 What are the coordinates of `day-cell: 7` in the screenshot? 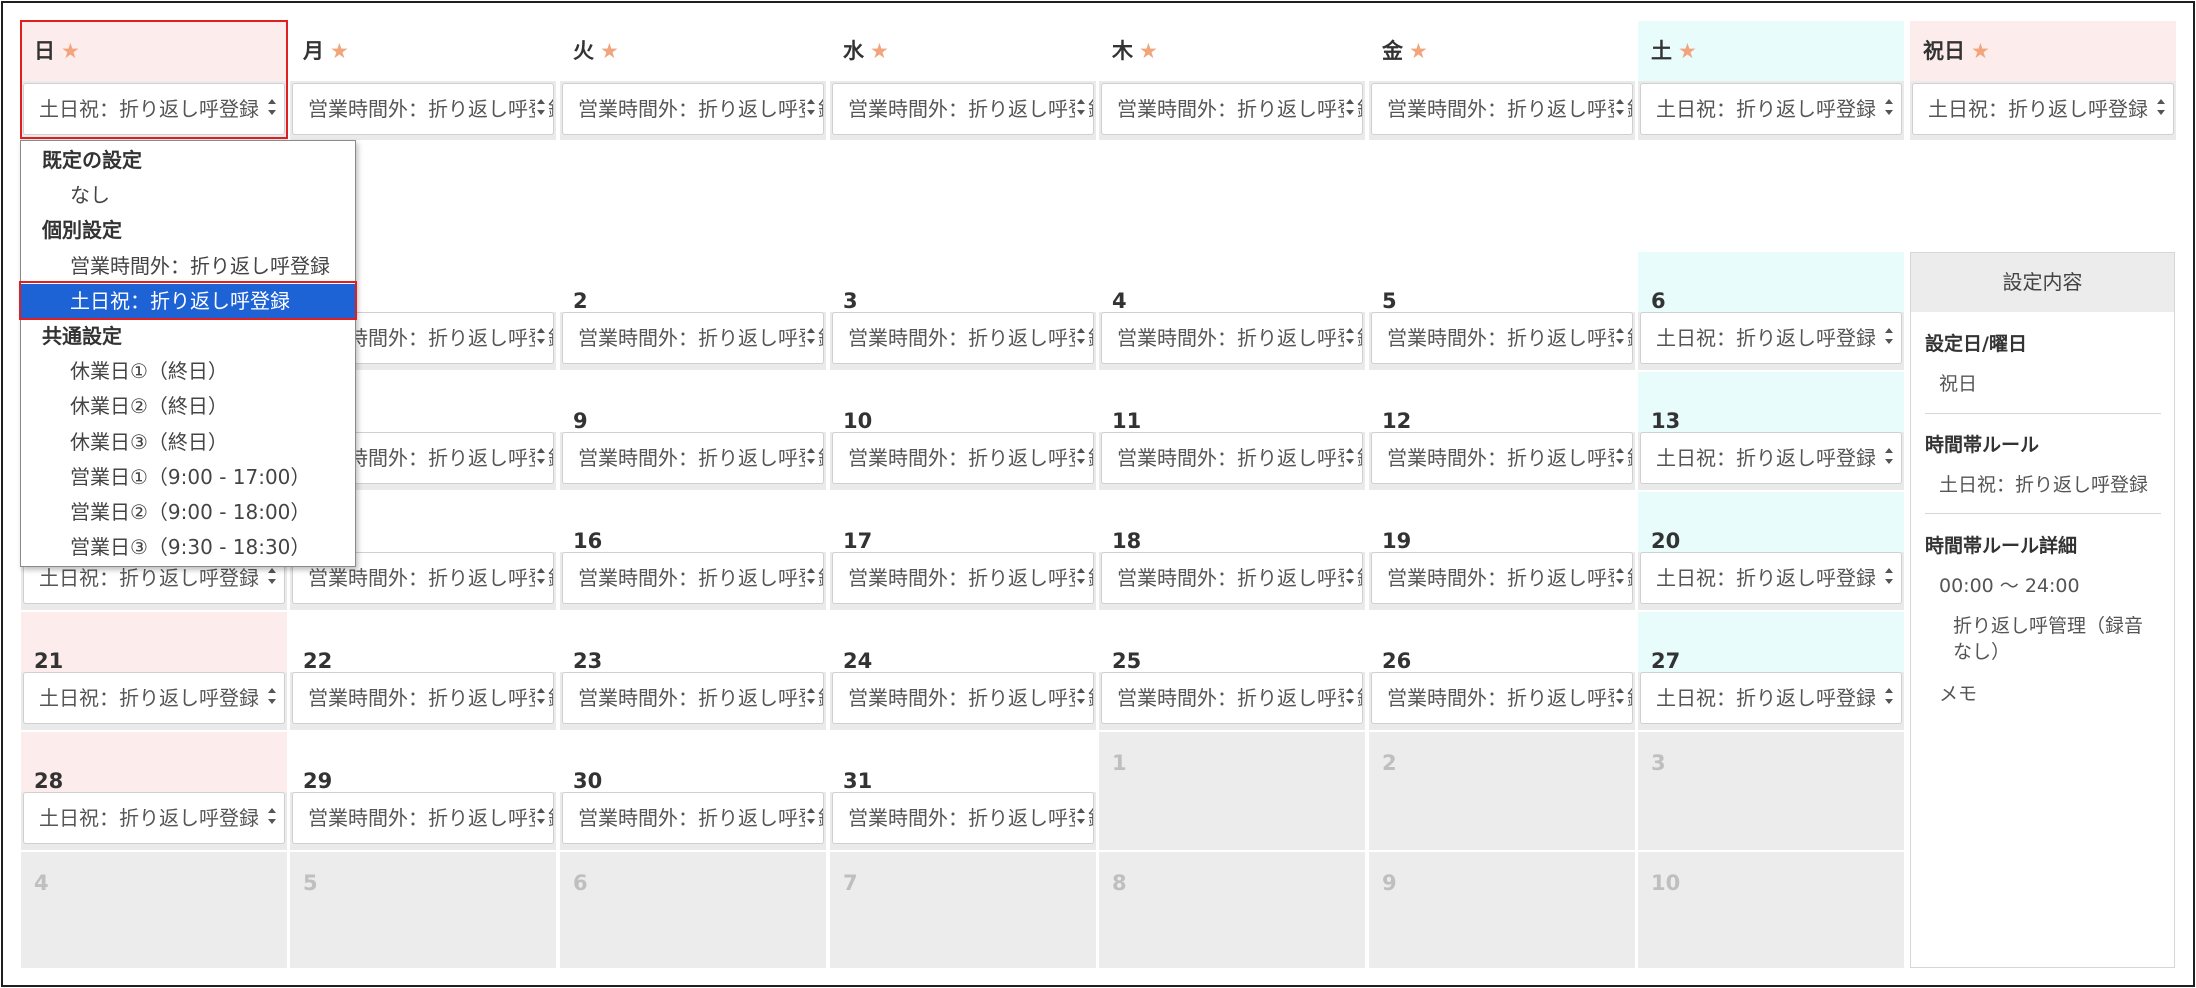 It's located at (963, 910).